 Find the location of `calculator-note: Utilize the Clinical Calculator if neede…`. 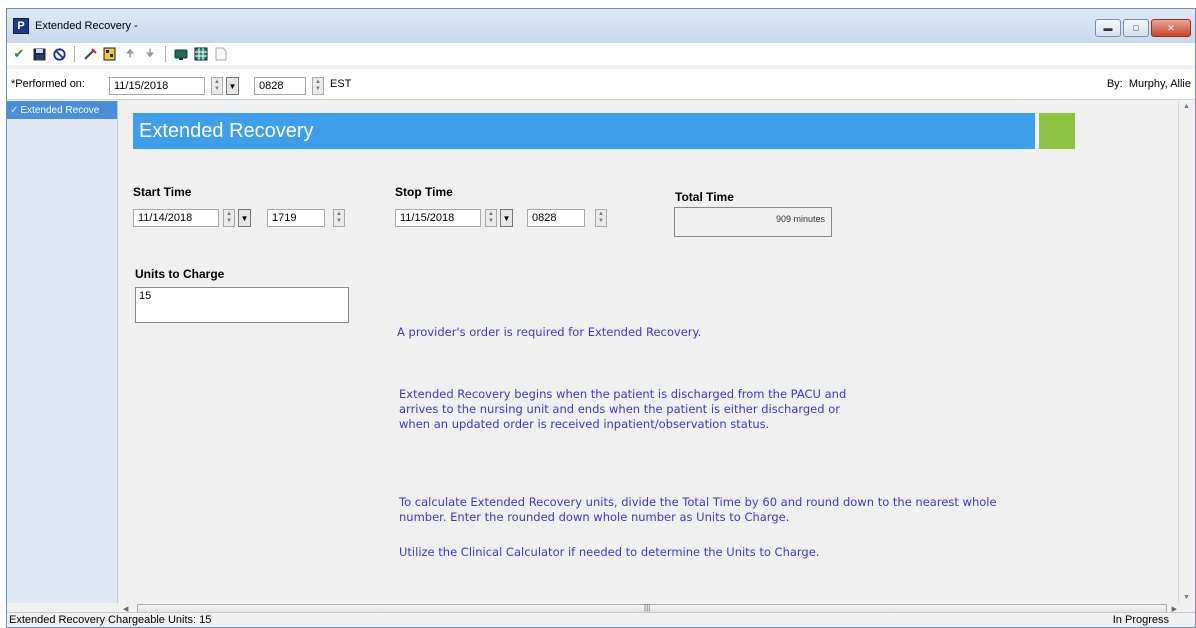

calculator-note: Utilize the Clinical Calculator if neede… is located at coordinates (609, 552).